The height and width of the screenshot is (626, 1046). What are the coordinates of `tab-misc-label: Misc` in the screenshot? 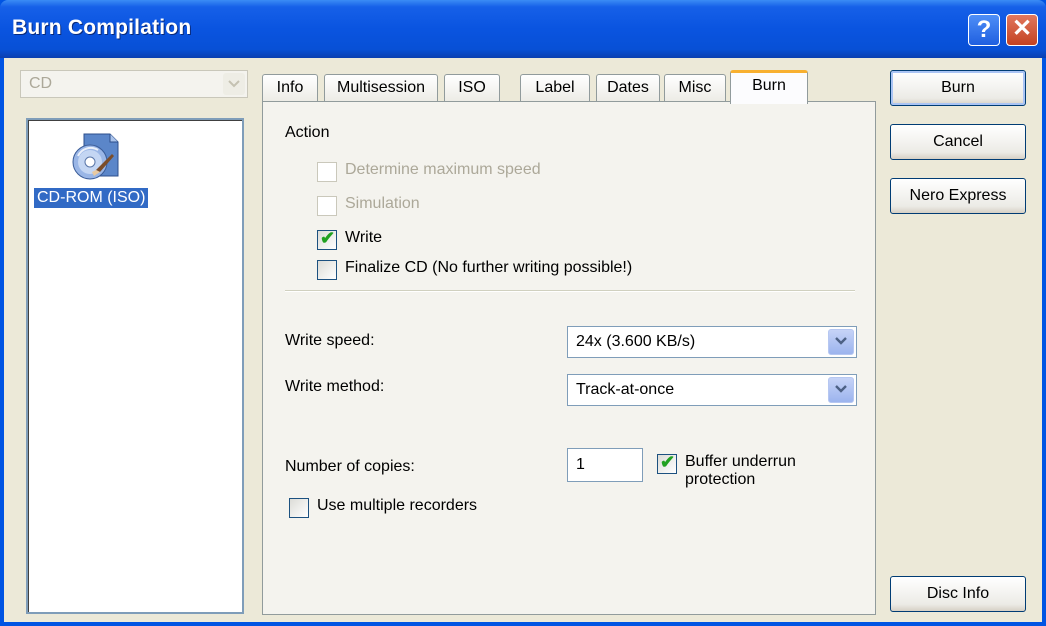 It's located at (695, 87).